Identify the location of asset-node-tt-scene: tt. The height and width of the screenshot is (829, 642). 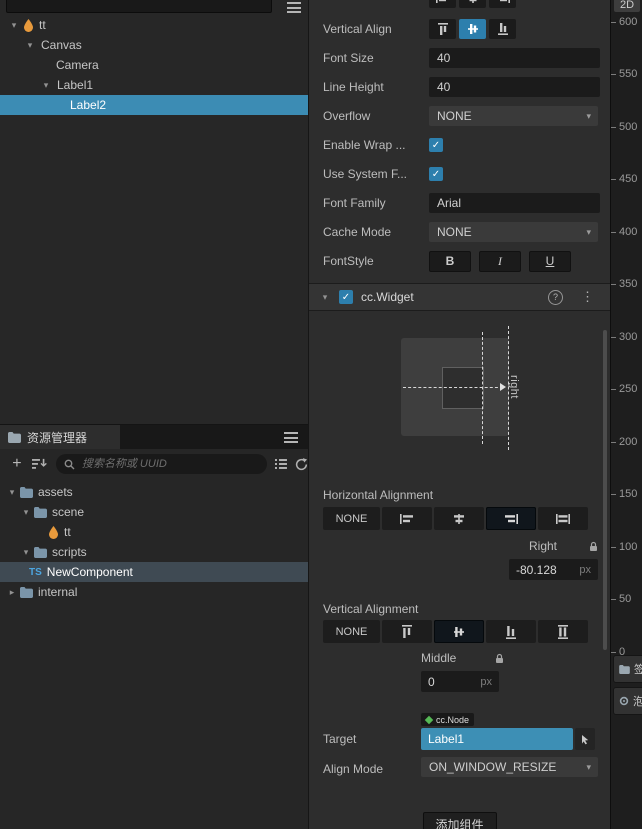
(154, 532).